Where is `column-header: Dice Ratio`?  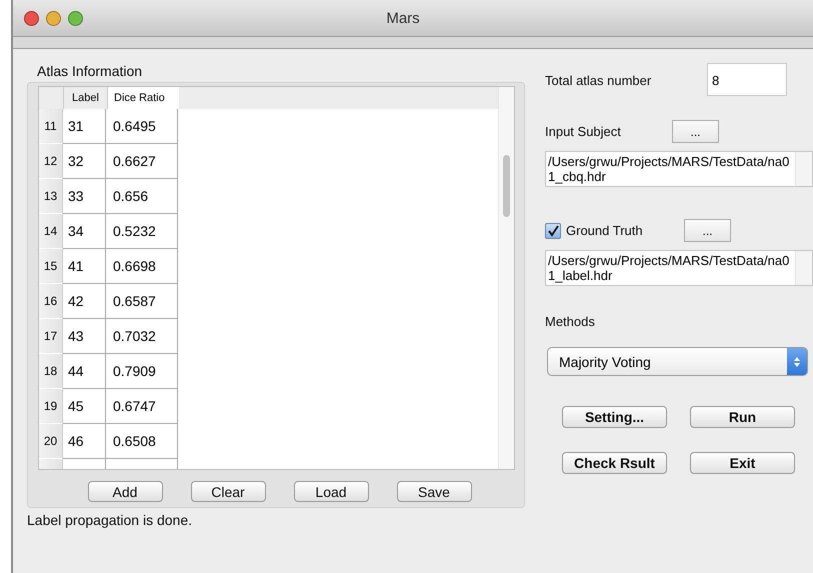
column-header: Dice Ratio is located at coordinates (143, 98).